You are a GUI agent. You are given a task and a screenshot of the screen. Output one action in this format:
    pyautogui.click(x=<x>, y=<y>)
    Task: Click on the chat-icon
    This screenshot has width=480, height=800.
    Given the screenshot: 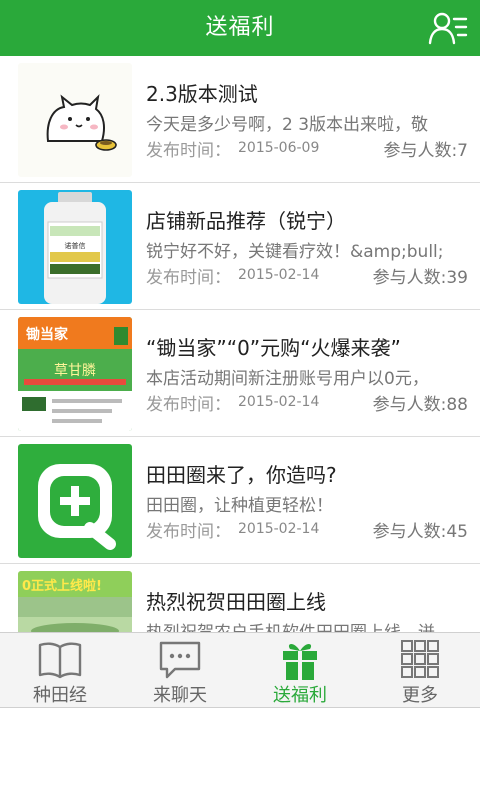 What is the action you would take?
    pyautogui.click(x=180, y=660)
    